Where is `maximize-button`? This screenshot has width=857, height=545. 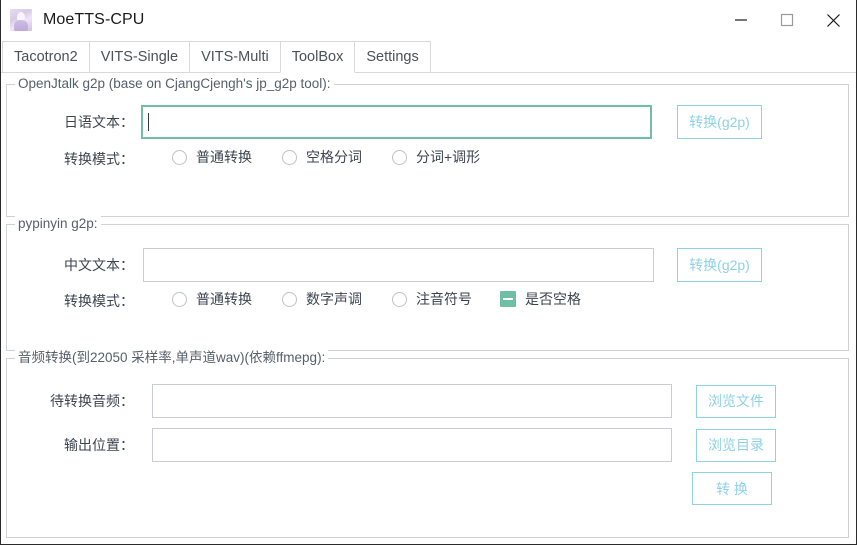 maximize-button is located at coordinates (787, 20).